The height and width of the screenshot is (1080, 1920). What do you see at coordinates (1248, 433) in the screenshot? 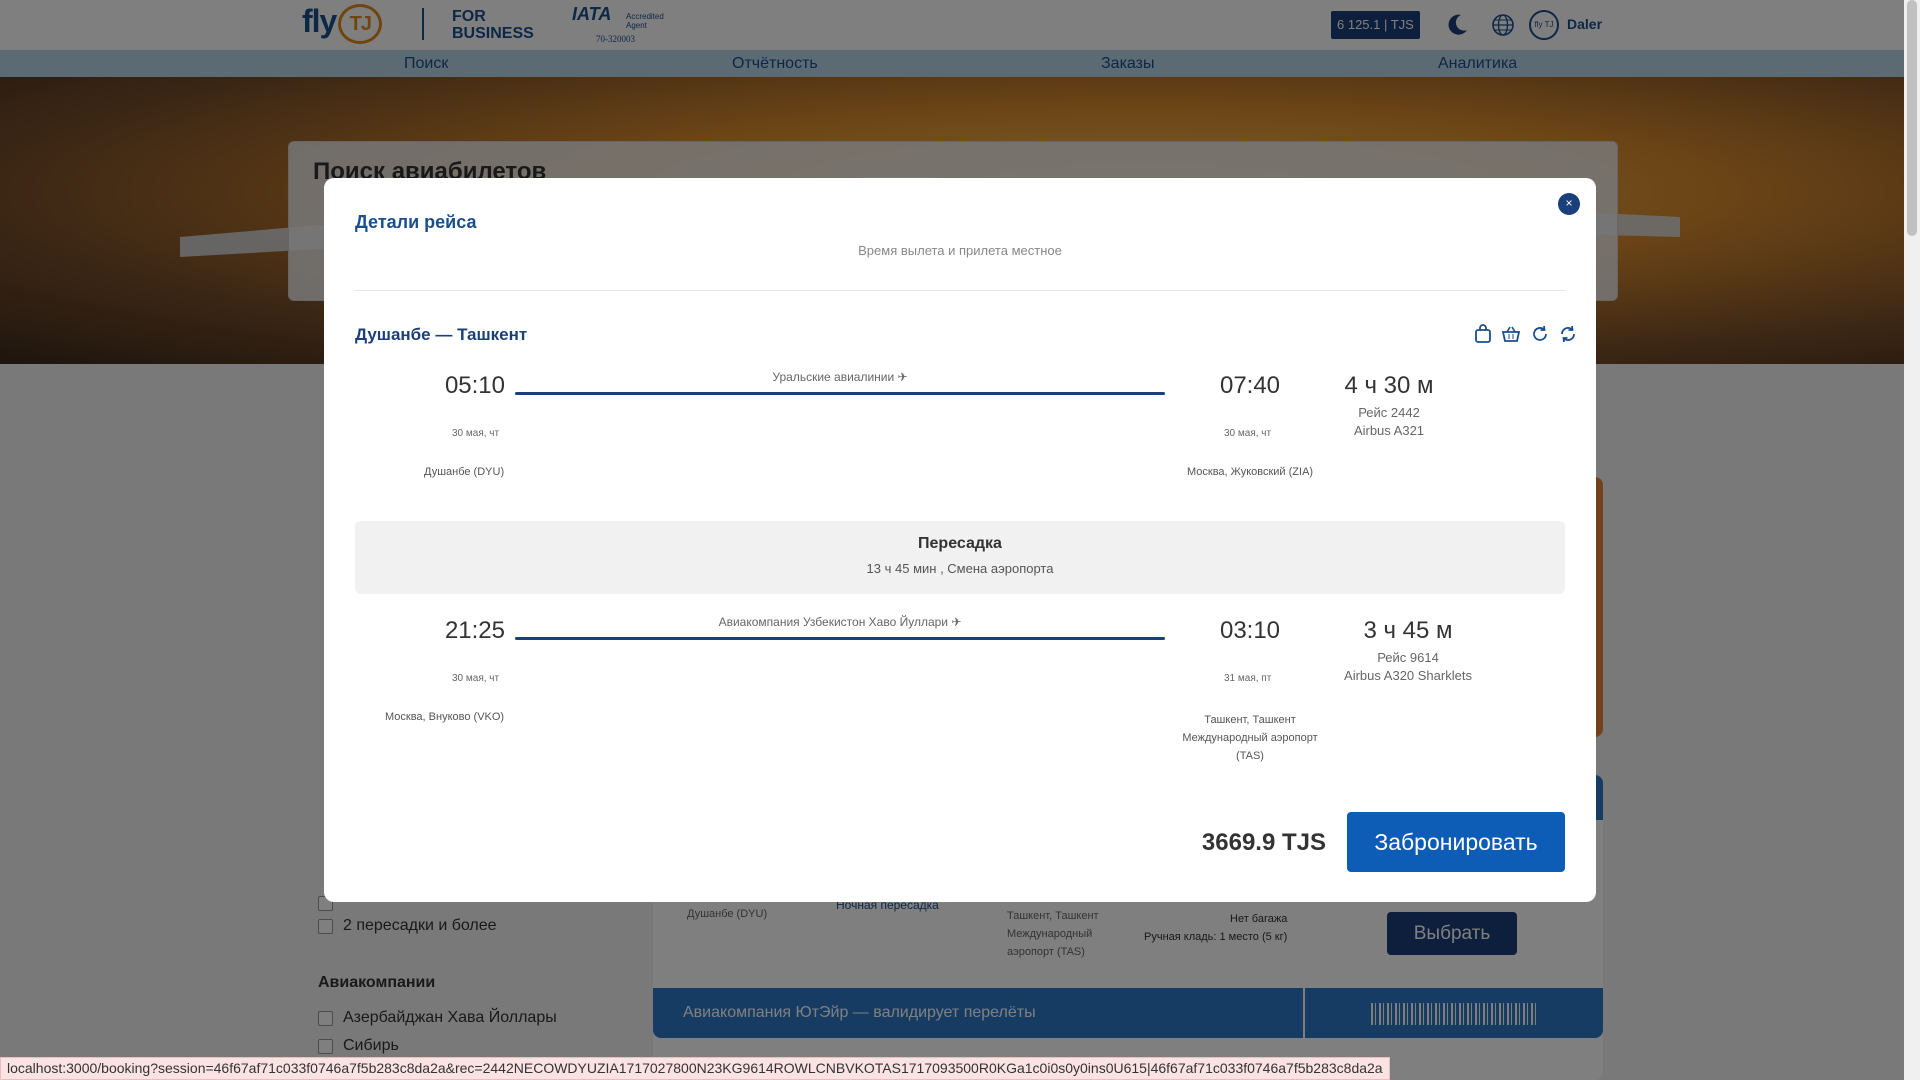
I see `seg1-arr-date: 30 мая, чт` at bounding box center [1248, 433].